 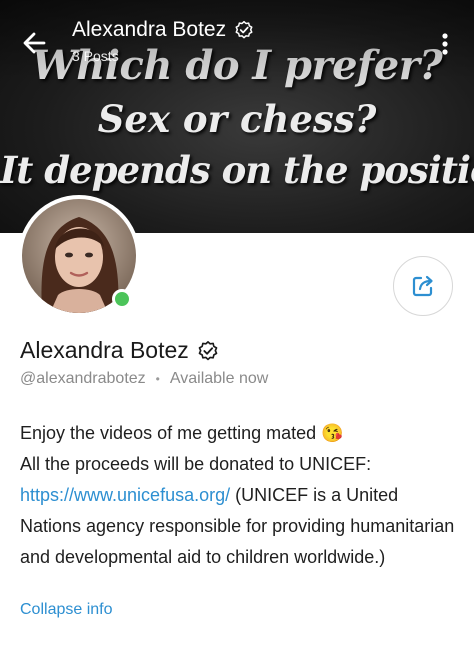 I want to click on share-icon, so click(x=422, y=286).